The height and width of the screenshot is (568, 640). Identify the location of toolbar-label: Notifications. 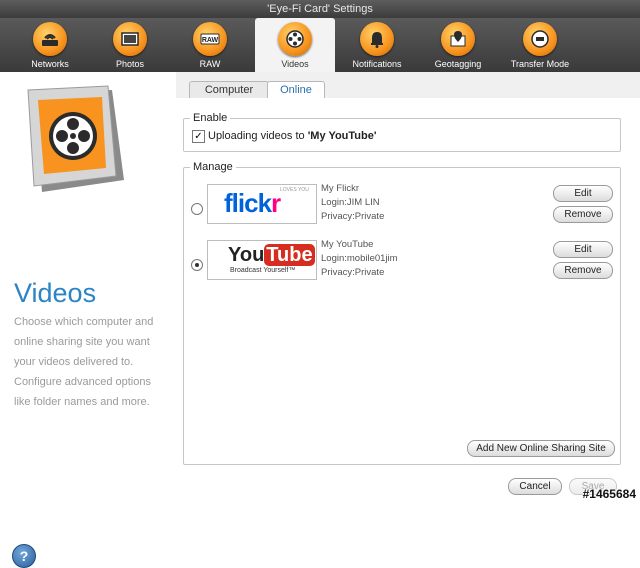
(377, 64).